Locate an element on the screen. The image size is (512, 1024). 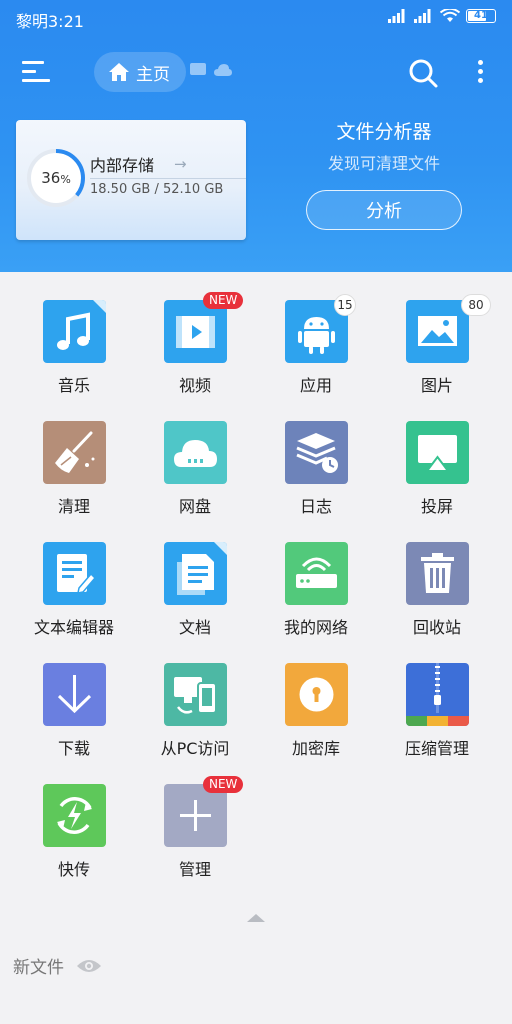
tile-label: 加密库 is located at coordinates (315, 748).